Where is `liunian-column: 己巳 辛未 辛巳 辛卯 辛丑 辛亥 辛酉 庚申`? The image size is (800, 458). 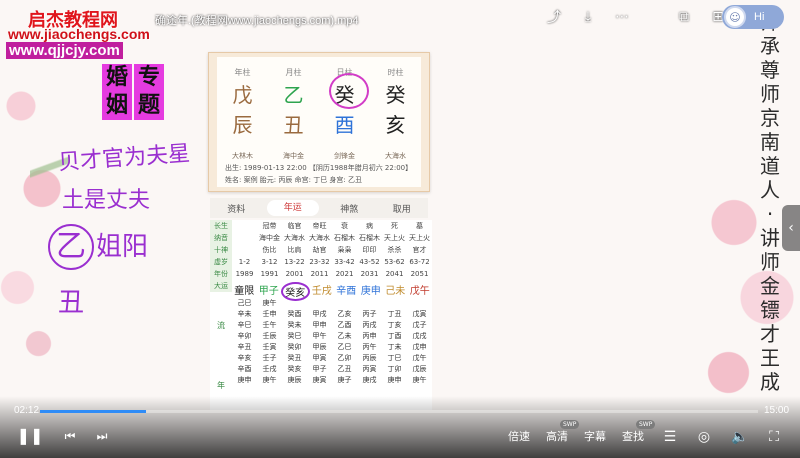
liunian-column: 己巳 辛未 辛巳 辛卯 辛丑 辛亥 辛酉 庚申 is located at coordinates (244, 342).